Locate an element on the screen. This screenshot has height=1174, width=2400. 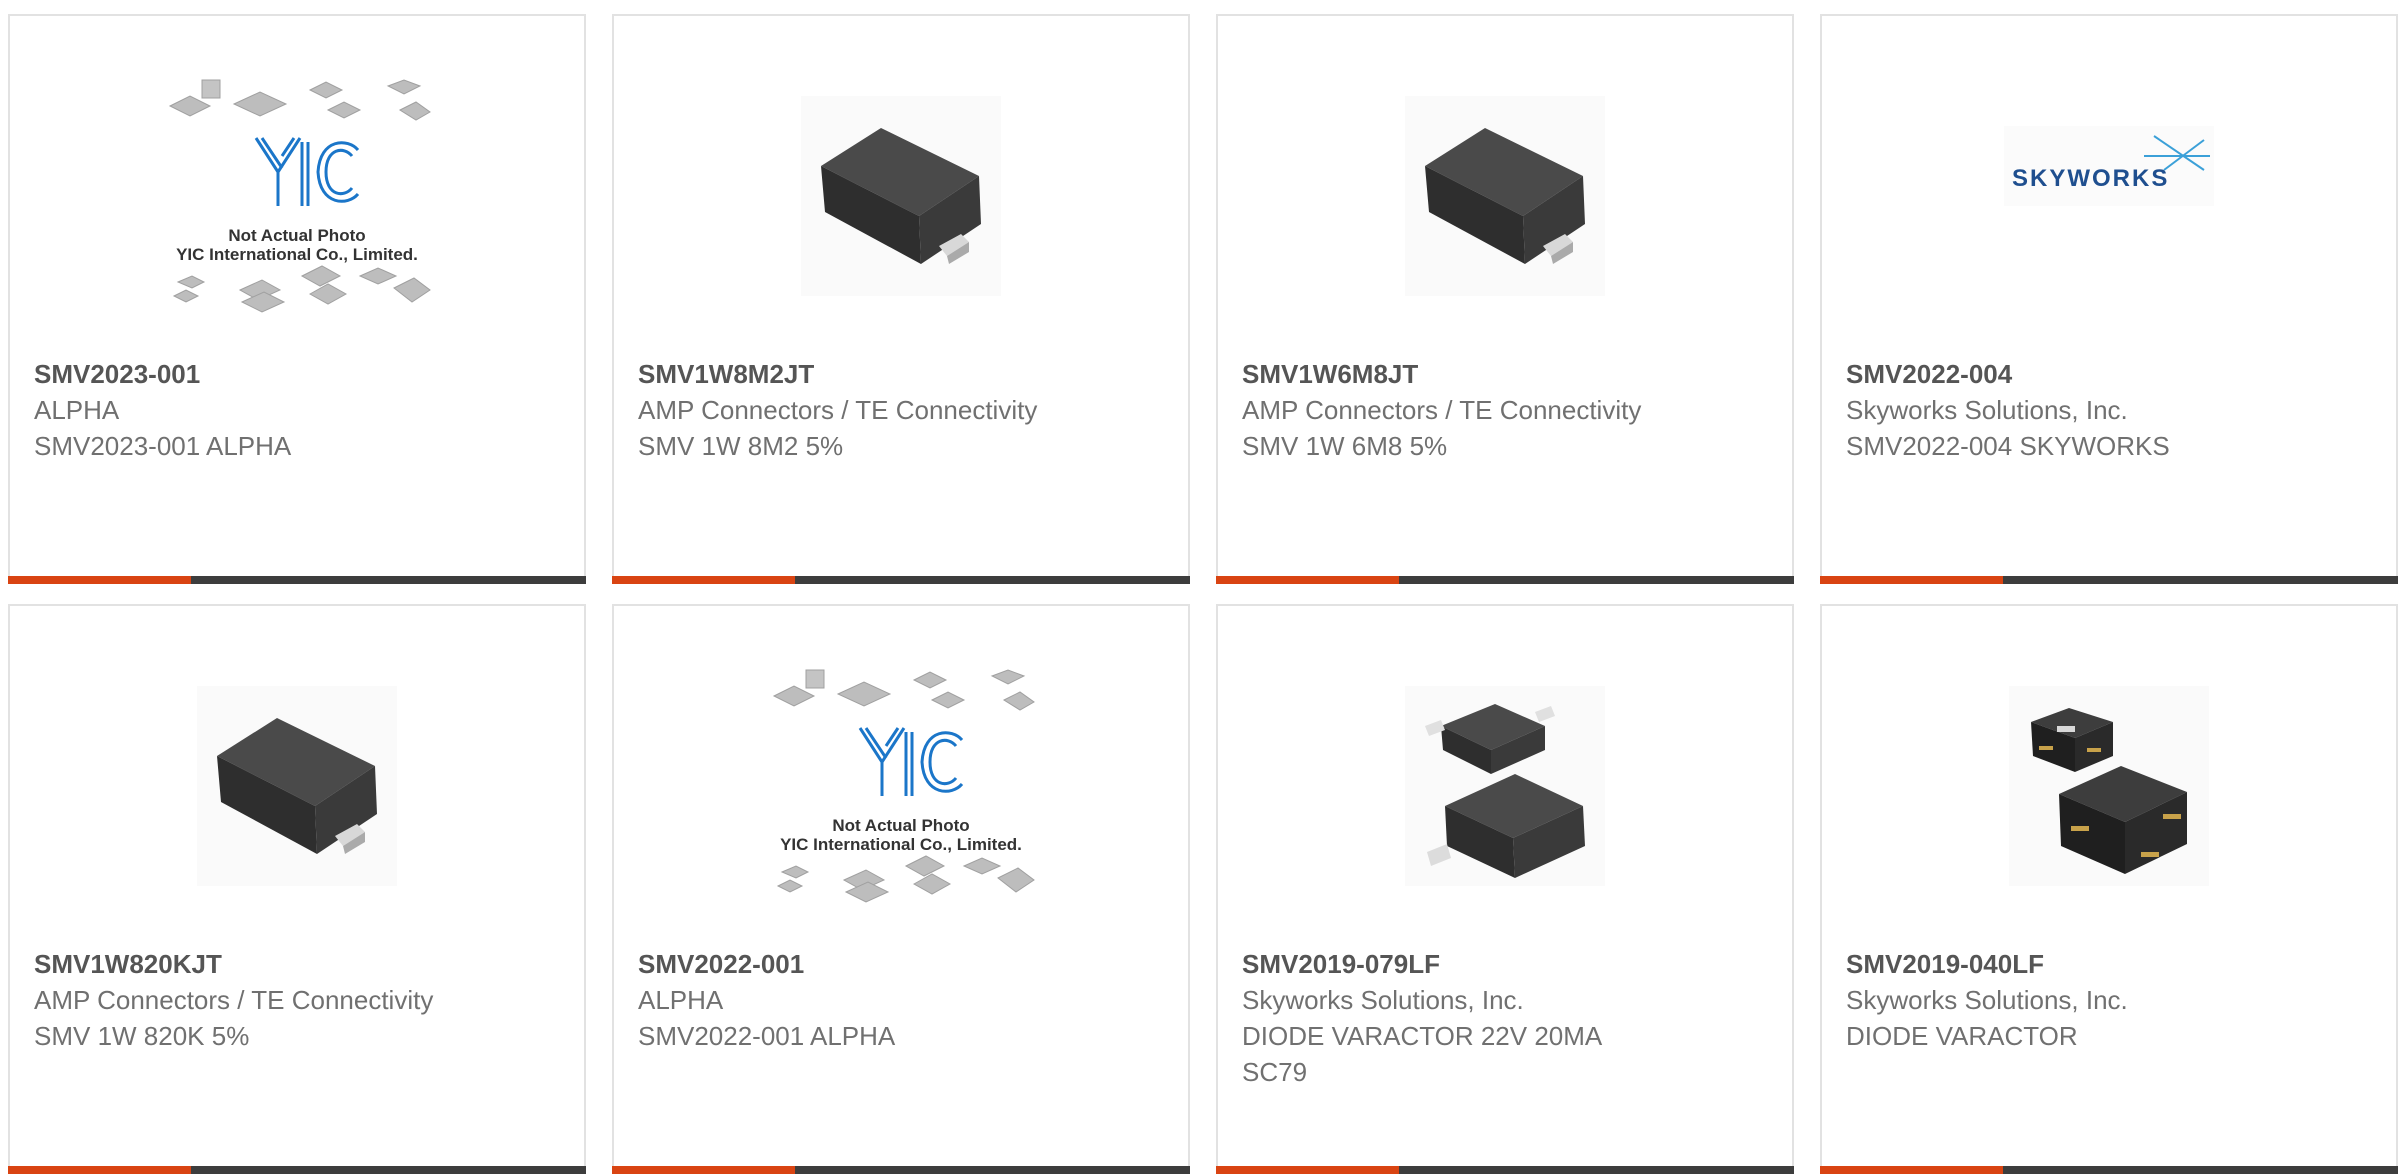
part-number-link: SMV1W820KJT is located at coordinates (244, 964).